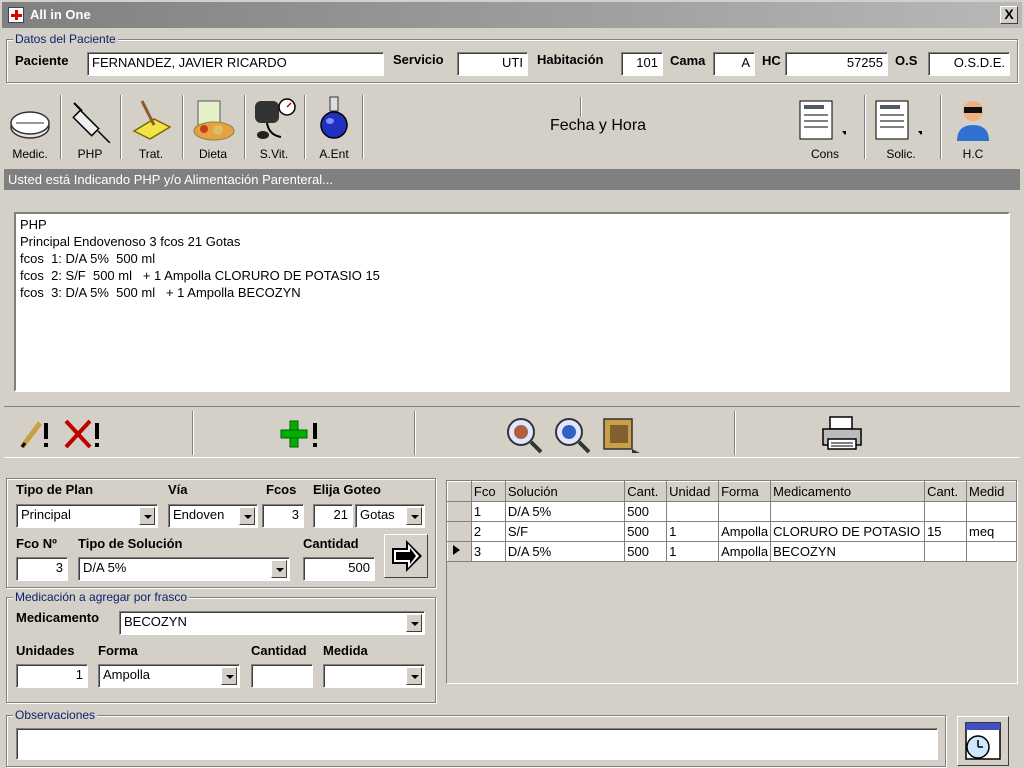 This screenshot has width=1024, height=768. I want to click on add-button, so click(303, 434).